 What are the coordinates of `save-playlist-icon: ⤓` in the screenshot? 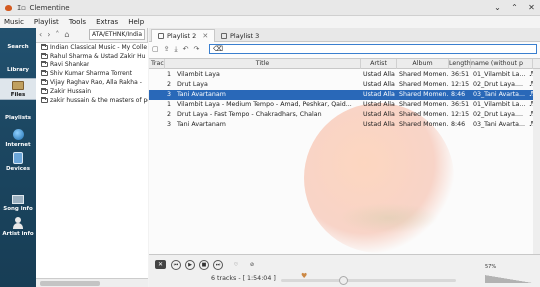 It's located at (176, 49).